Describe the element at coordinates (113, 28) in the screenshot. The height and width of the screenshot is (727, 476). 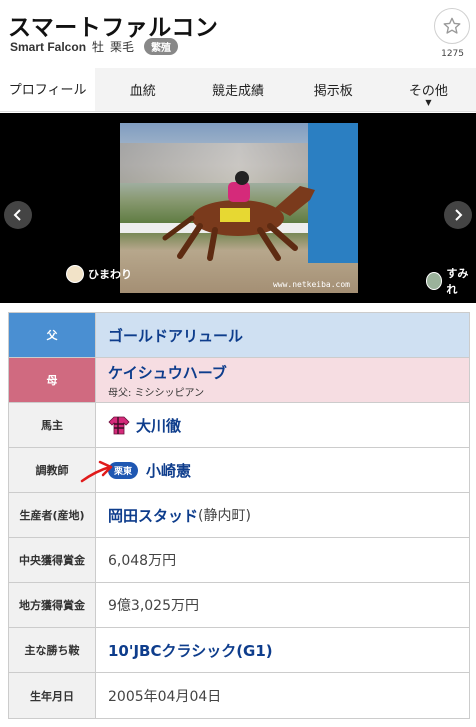
I see `horse-name-title: スマートファルコン` at that location.